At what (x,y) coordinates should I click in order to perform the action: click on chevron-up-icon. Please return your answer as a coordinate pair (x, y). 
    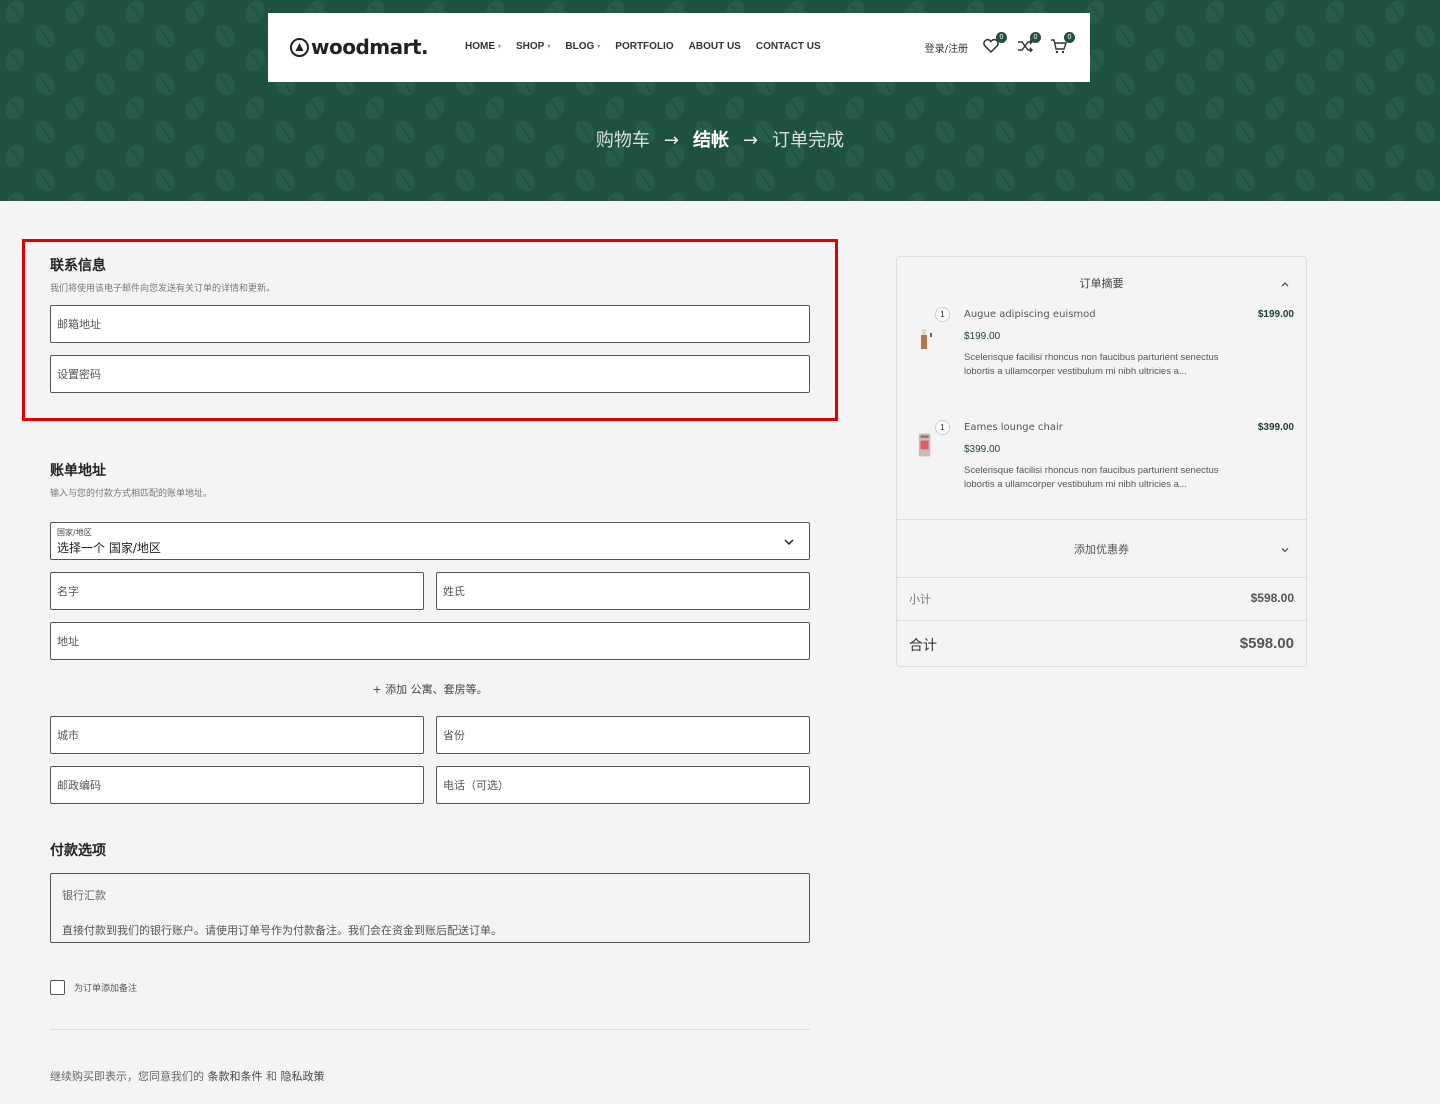
    Looking at the image, I should click on (1285, 284).